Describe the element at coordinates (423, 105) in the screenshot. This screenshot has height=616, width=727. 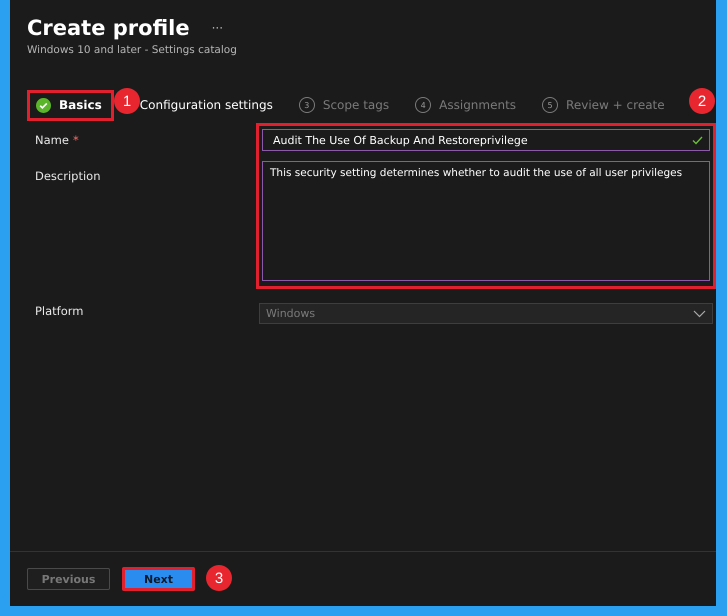
I see `step-number: 4` at that location.